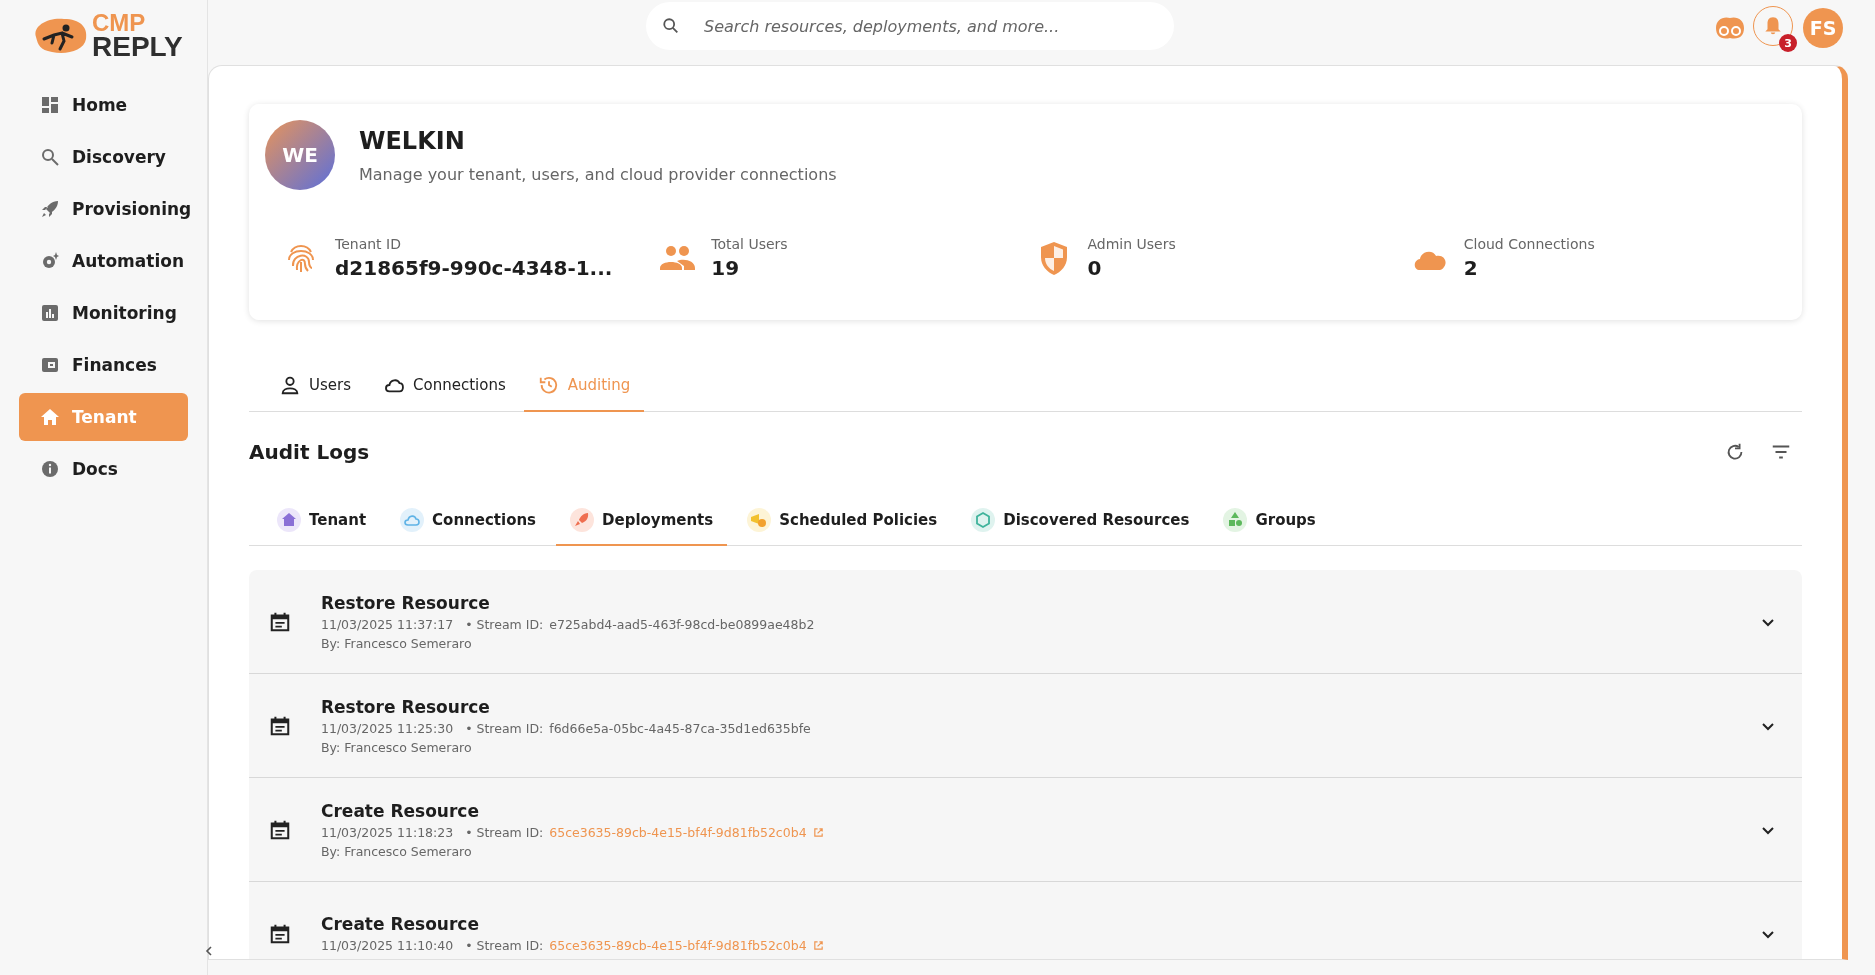 This screenshot has height=975, width=1875. Describe the element at coordinates (1025, 830) in the screenshot. I see `audit-entry: Create Resource 11/03/2025 11:18:23 • Stream ID: 65ce3635-89cb-4e15-bf4f-9d81fb52c0b4 By: Francesco Semeraro` at that location.